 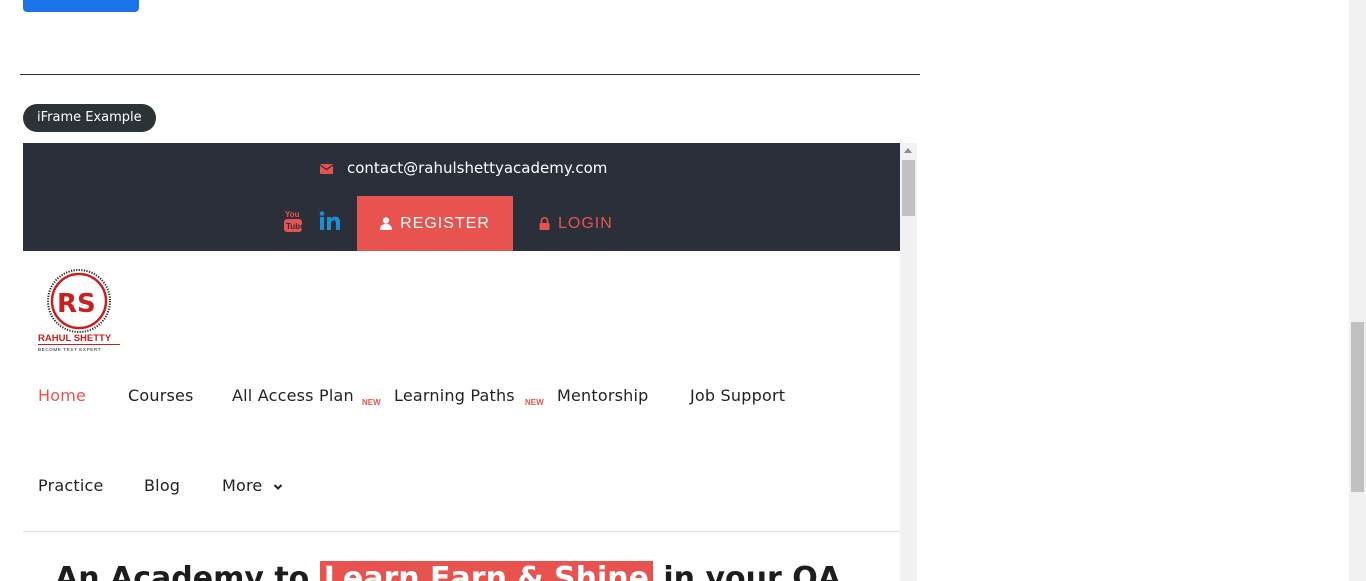 What do you see at coordinates (746, 571) in the screenshot?
I see `hero-suffix: in your QA` at bounding box center [746, 571].